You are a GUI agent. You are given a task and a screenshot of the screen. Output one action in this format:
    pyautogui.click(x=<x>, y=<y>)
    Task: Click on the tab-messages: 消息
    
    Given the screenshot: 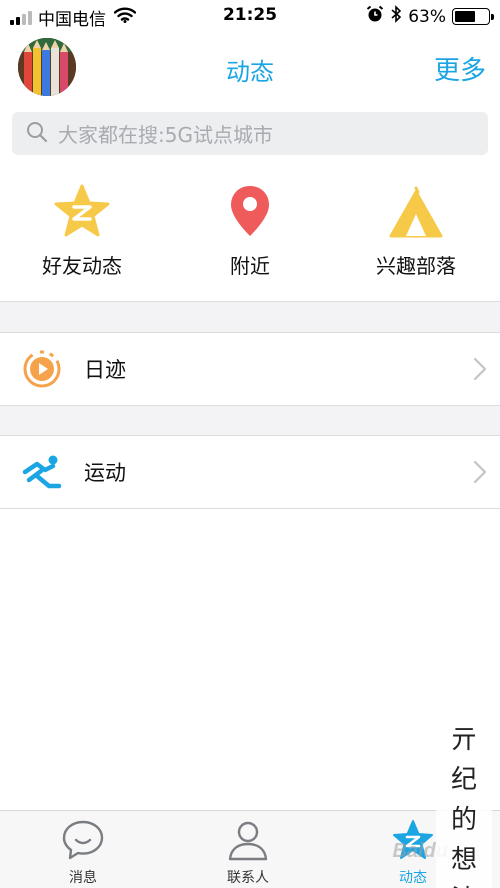 What is the action you would take?
    pyautogui.click(x=83, y=853)
    